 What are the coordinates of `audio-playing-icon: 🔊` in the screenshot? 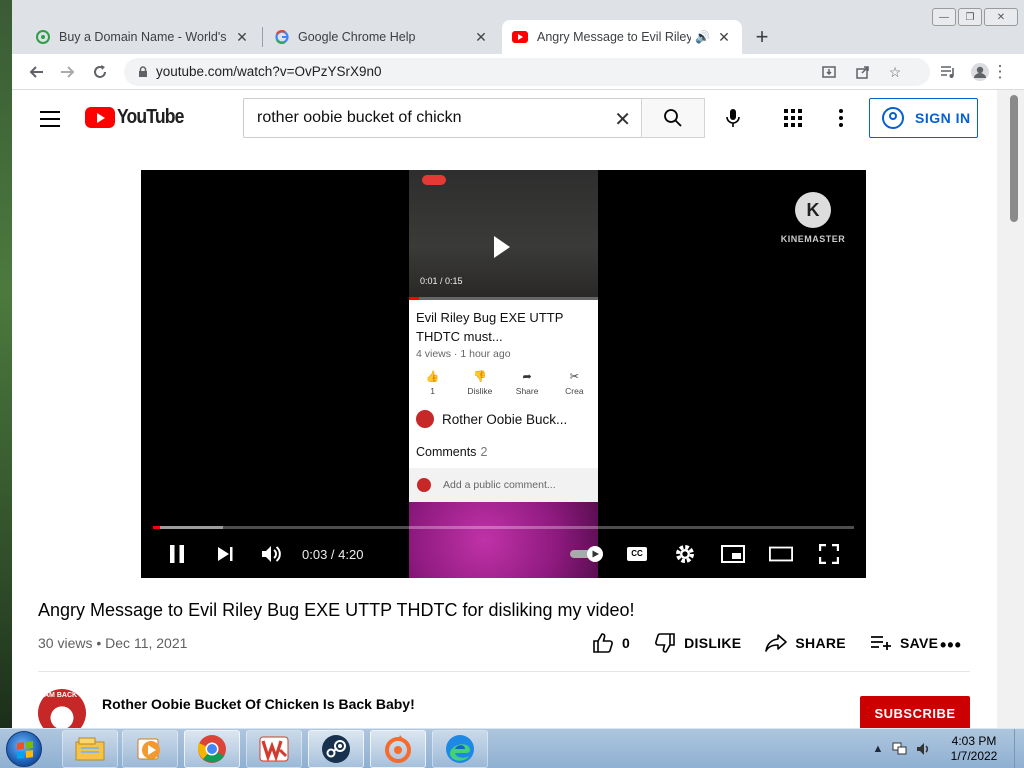 It's located at (702, 37).